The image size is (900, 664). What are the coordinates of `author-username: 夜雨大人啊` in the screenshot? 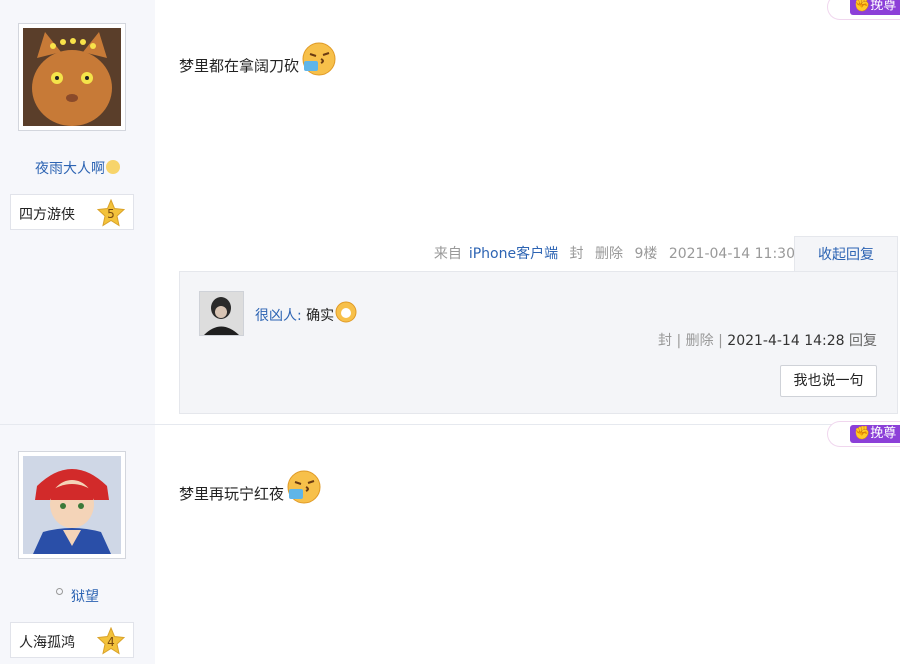 It's located at (77, 168).